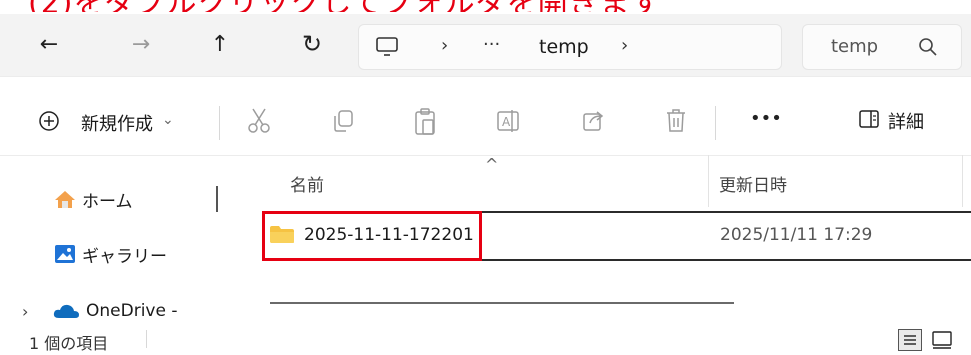  I want to click on copy-icon, so click(343, 121).